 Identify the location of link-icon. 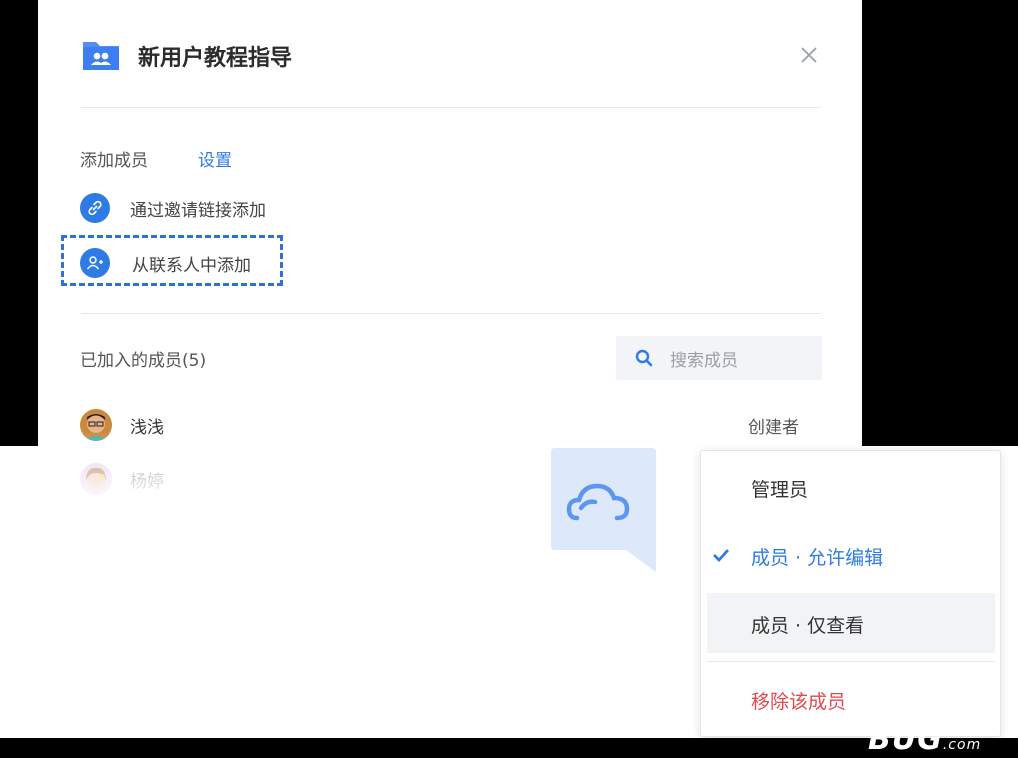
(95, 208).